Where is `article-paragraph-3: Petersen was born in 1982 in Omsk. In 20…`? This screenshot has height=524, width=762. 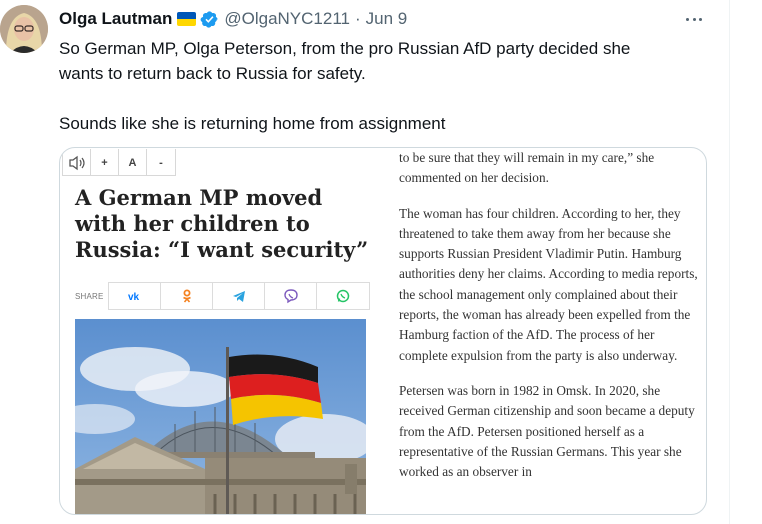 article-paragraph-3: Petersen was born in 1982 in Omsk. In 20… is located at coordinates (547, 431).